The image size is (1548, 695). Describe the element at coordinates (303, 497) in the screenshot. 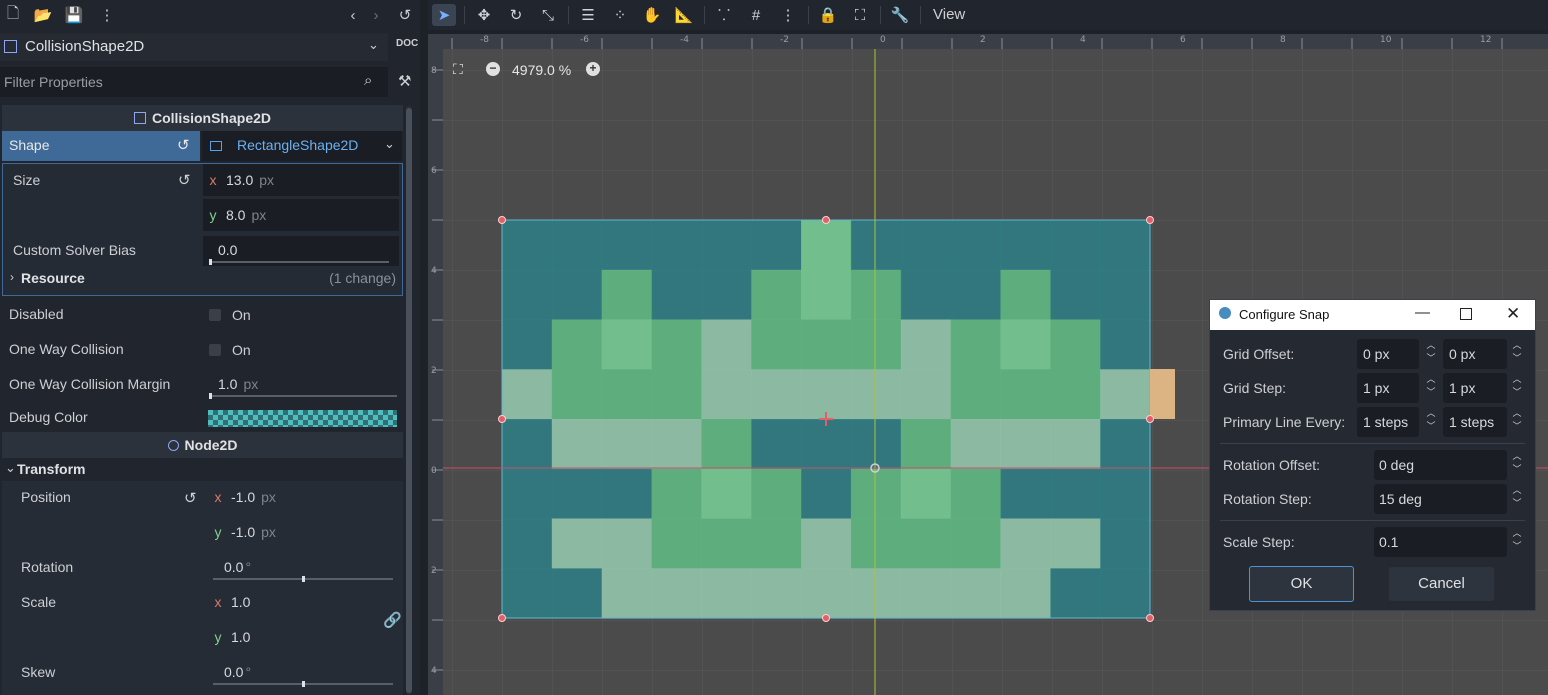

I see `position-x-field: x -1.0 px` at that location.